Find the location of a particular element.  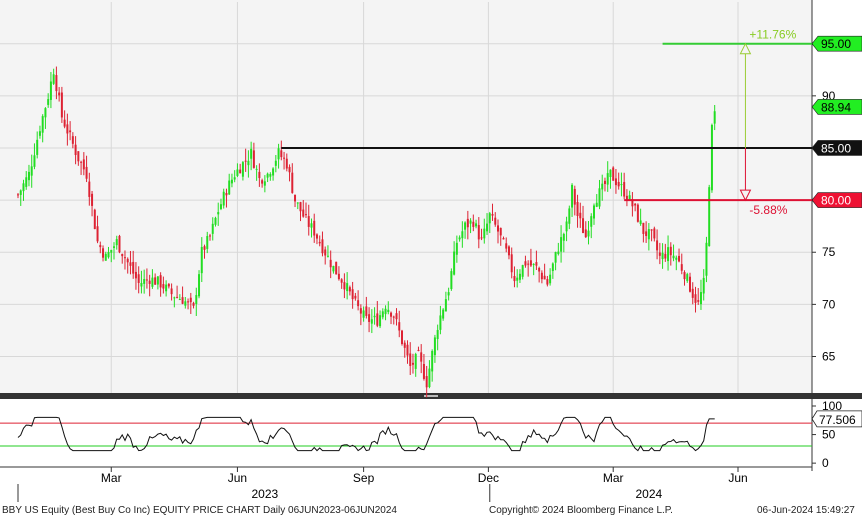

x-month-label: Jun is located at coordinates (237, 478).